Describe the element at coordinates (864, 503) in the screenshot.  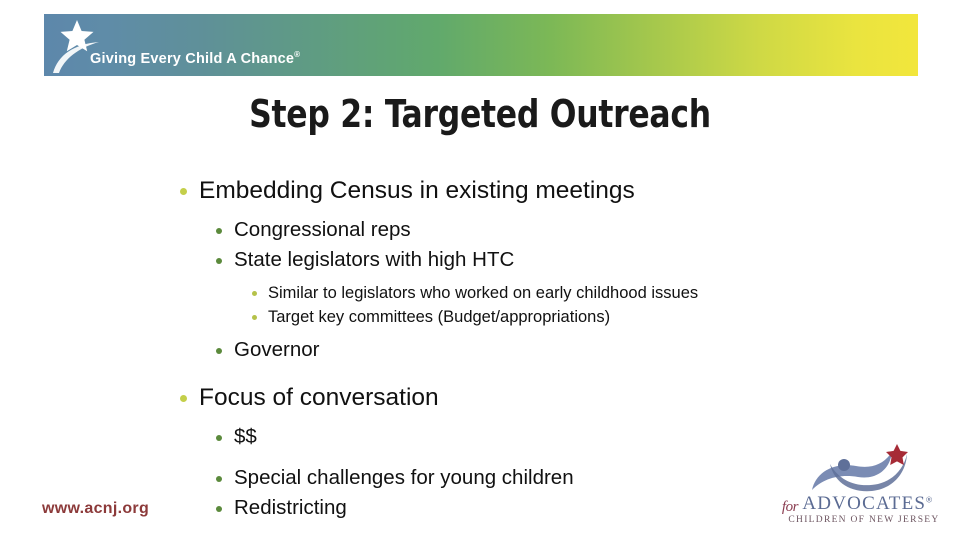
I see `acnj-name-text: ADVOCATES` at that location.